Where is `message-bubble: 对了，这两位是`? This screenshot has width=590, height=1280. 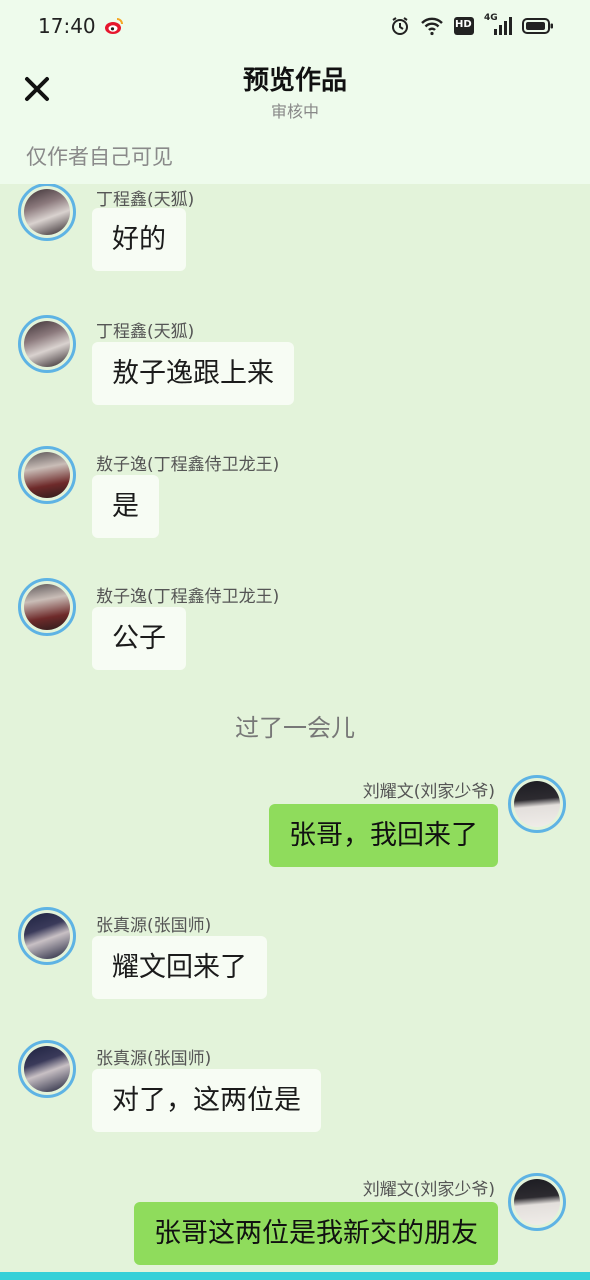
message-bubble: 对了，这两位是 is located at coordinates (206, 1100).